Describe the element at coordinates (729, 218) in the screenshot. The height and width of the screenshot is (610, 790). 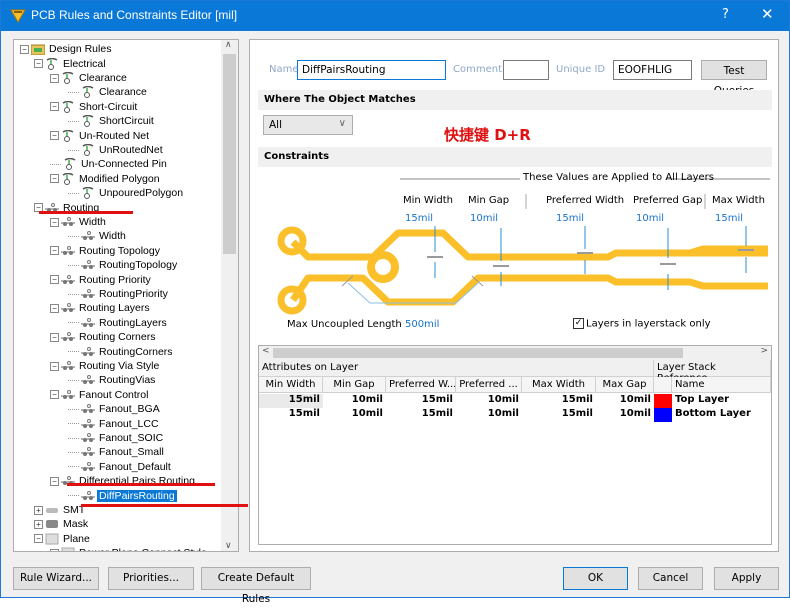
I see `max-width-value: 15mil` at that location.